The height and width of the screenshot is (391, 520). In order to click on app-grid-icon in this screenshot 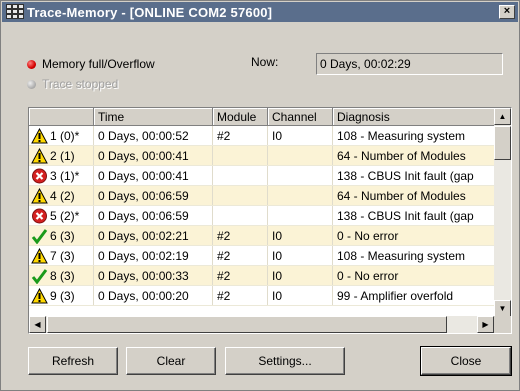, I will do `click(15, 12)`.